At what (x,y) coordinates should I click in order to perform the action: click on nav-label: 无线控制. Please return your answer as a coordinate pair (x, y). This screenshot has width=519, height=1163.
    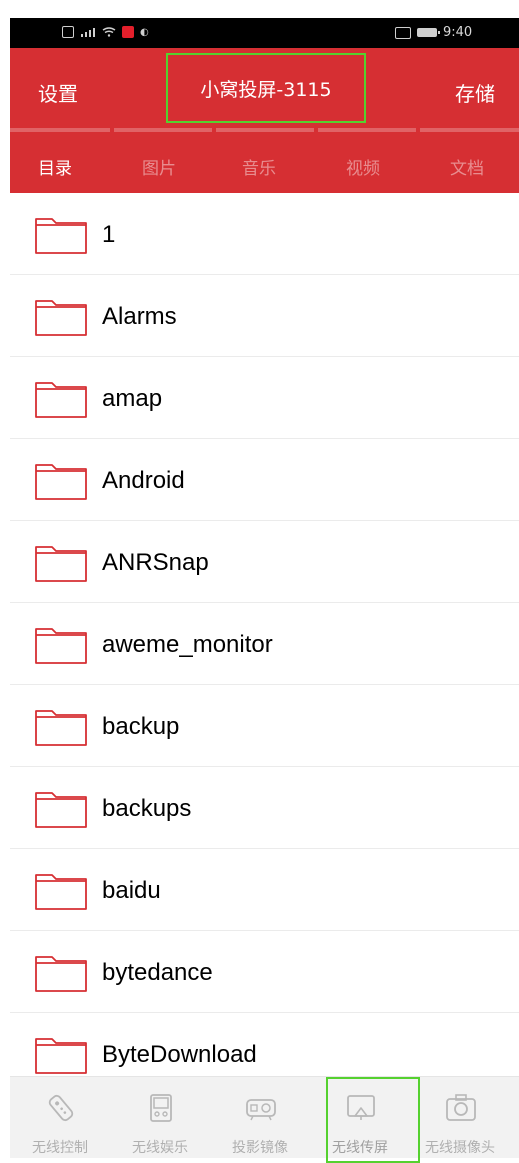
    Looking at the image, I should click on (60, 1148).